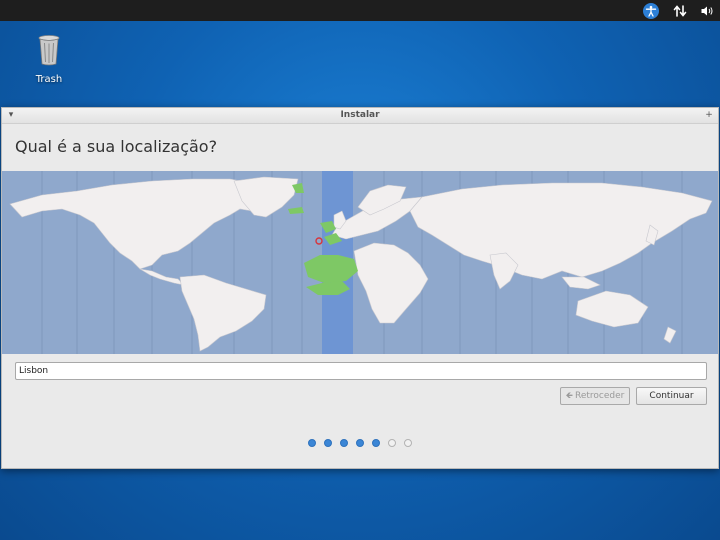 This screenshot has width=720, height=540. What do you see at coordinates (116, 146) in the screenshot?
I see `page-title: Qual é a sua localização?` at bounding box center [116, 146].